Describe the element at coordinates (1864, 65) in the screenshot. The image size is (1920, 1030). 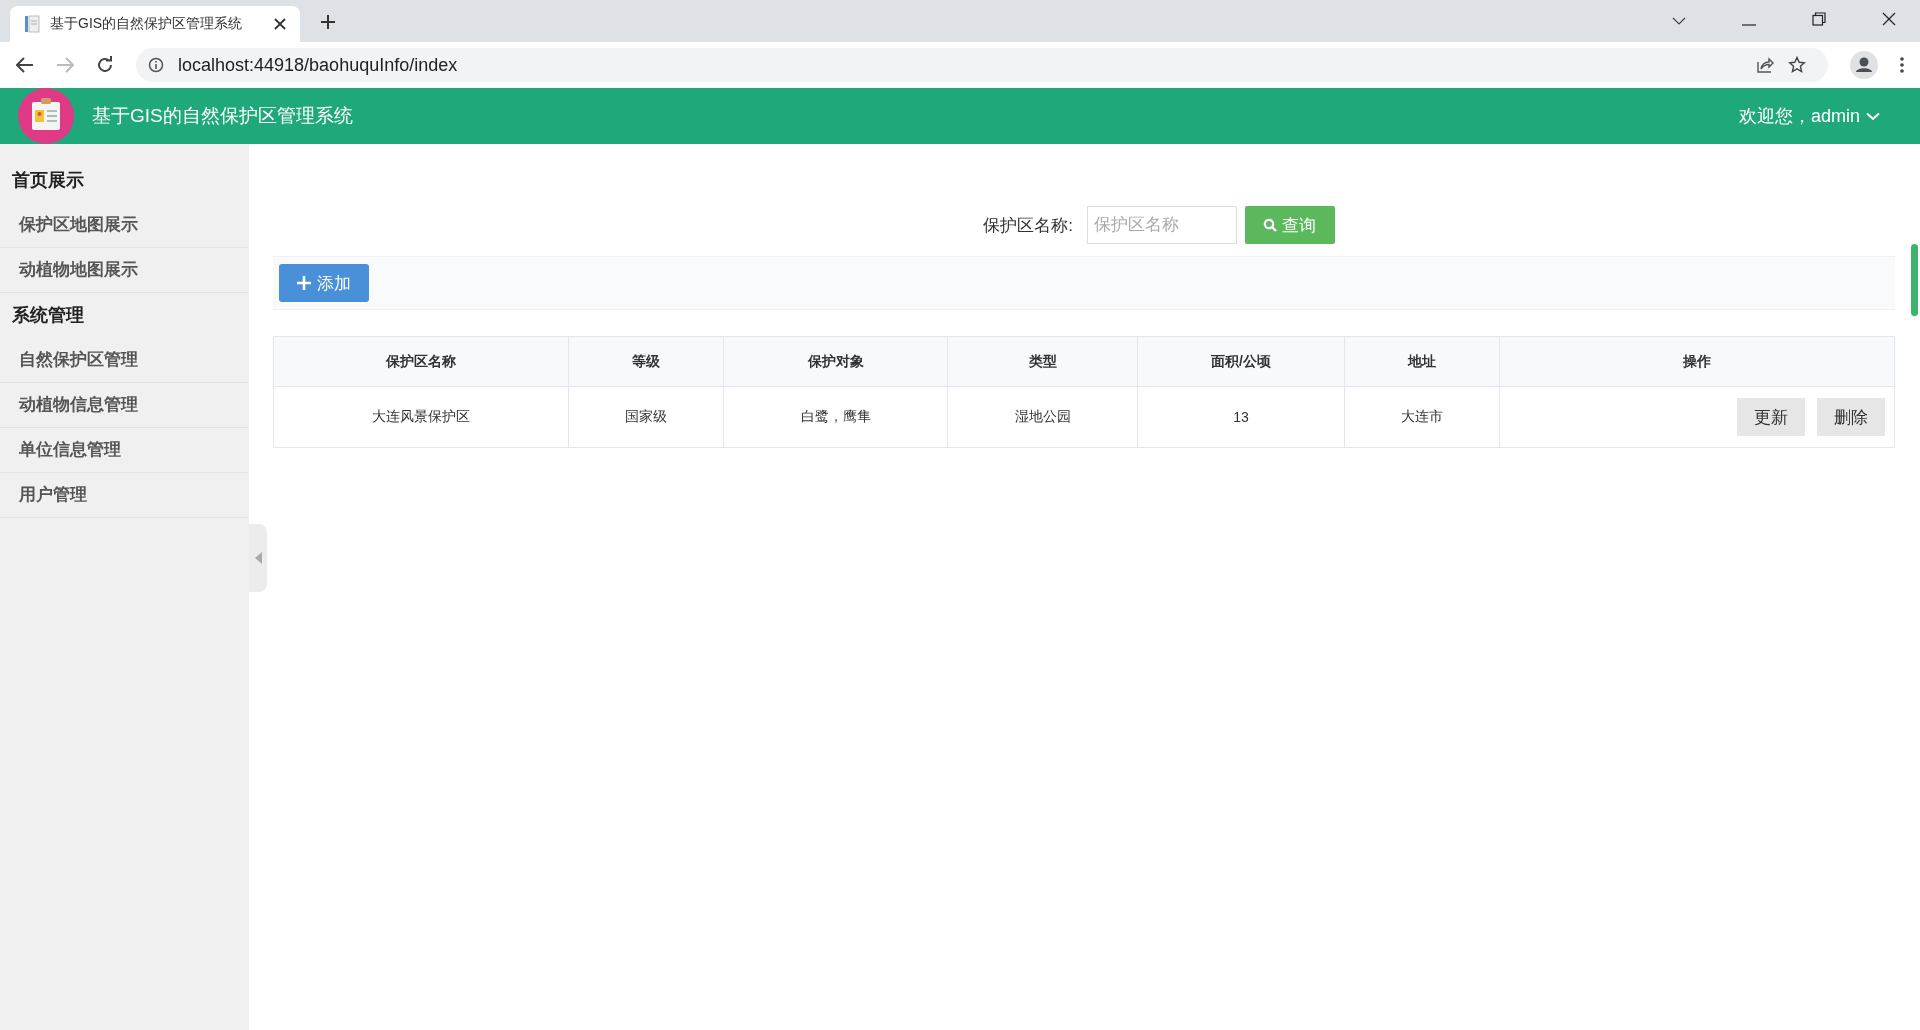
I see `profile-avatar-icon` at that location.